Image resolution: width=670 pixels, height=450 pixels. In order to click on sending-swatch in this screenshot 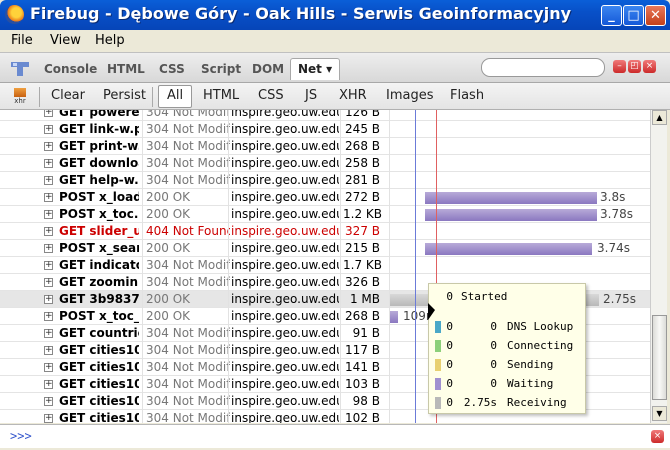, I will do `click(438, 365)`.